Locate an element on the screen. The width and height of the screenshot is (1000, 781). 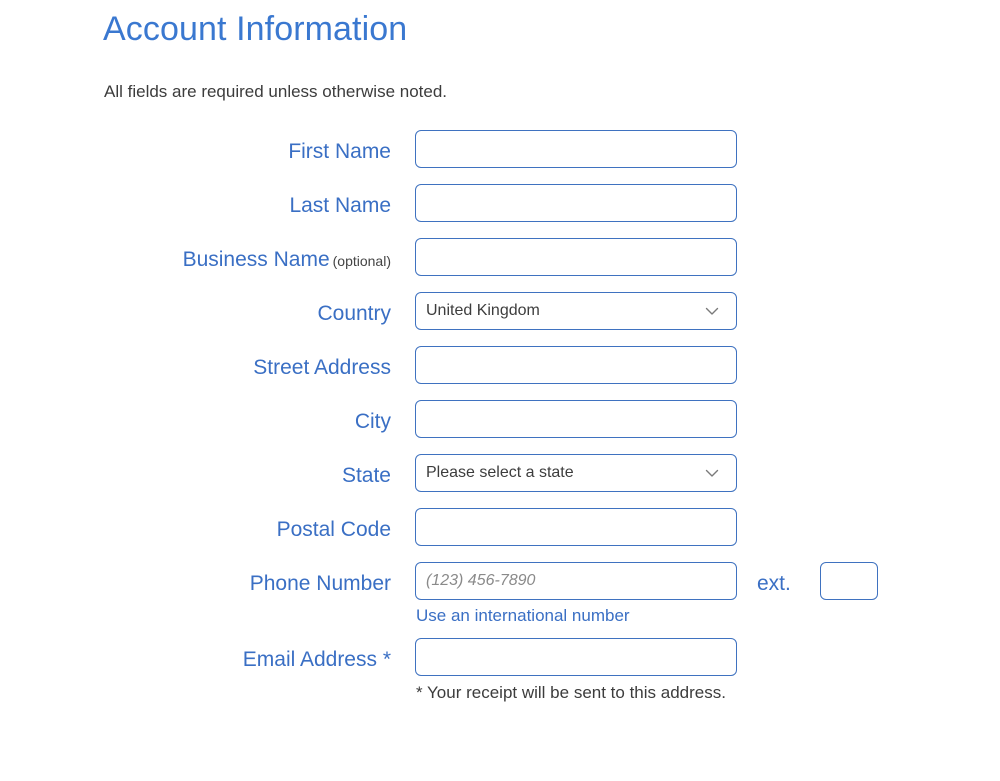
field-wrap-street-address is located at coordinates (576, 365).